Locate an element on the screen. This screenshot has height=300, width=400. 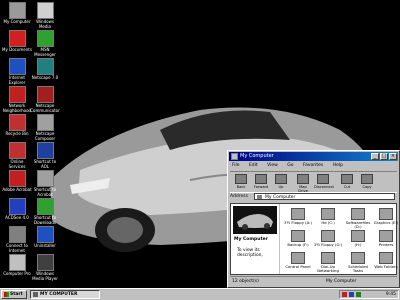
forward-button: Forward is located at coordinates (261, 181).